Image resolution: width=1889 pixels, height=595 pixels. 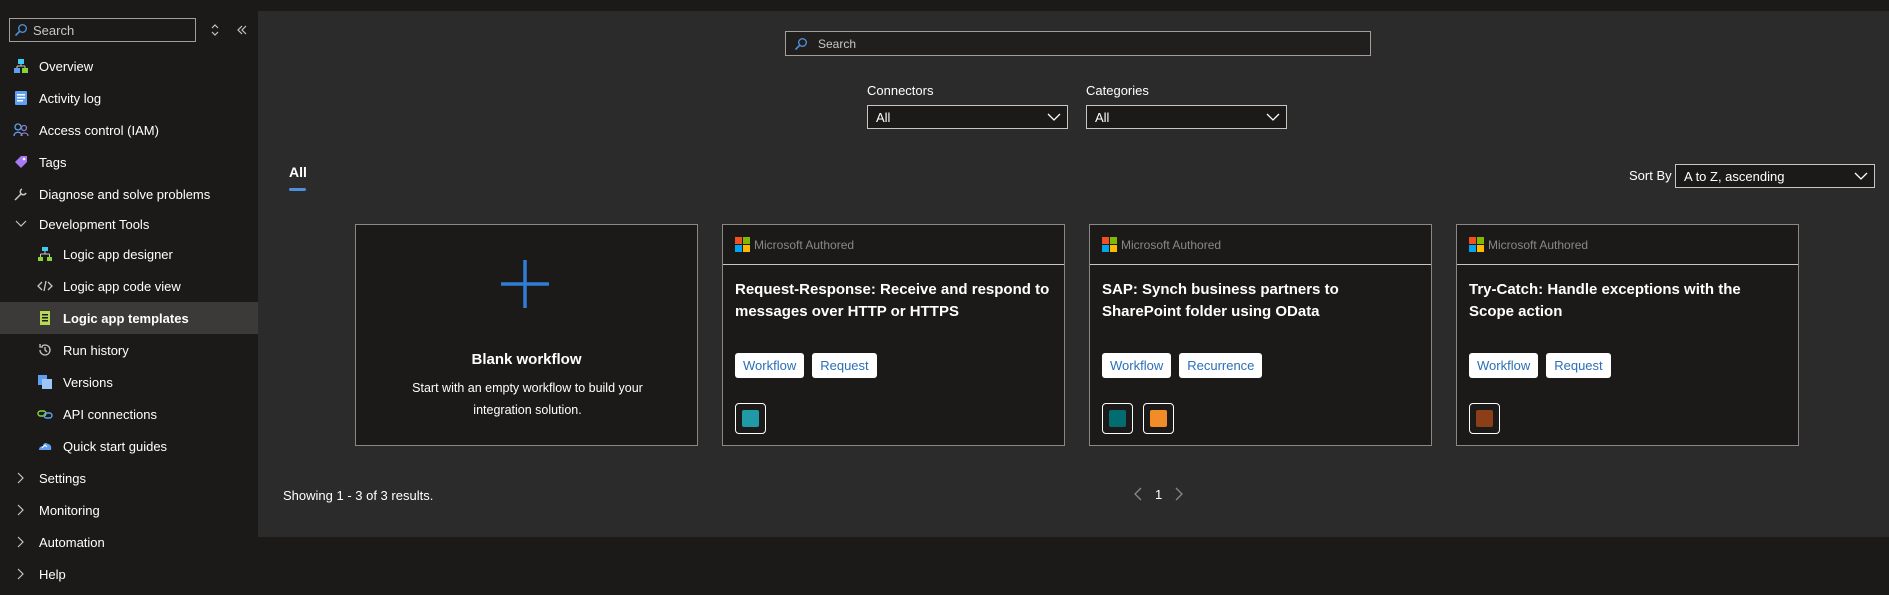 What do you see at coordinates (1102, 117) in the screenshot?
I see `categories-value: All` at bounding box center [1102, 117].